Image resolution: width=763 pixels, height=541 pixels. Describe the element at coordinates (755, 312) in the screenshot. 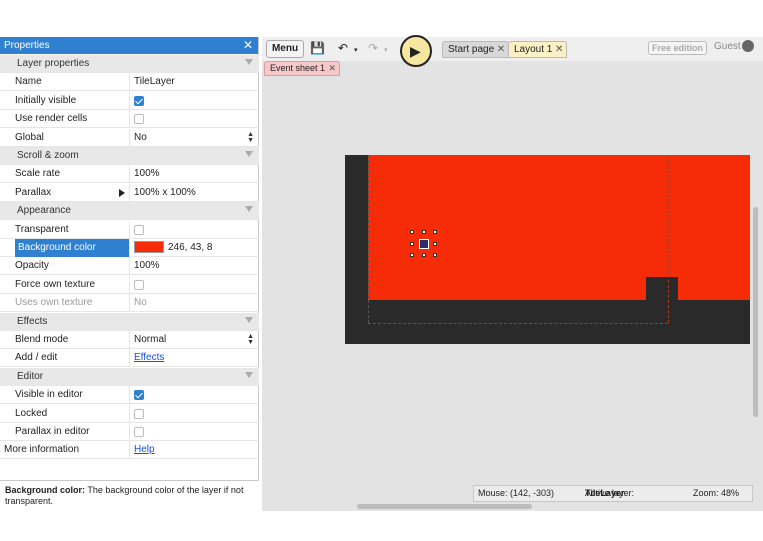

I see `vertical-scrollbar` at that location.